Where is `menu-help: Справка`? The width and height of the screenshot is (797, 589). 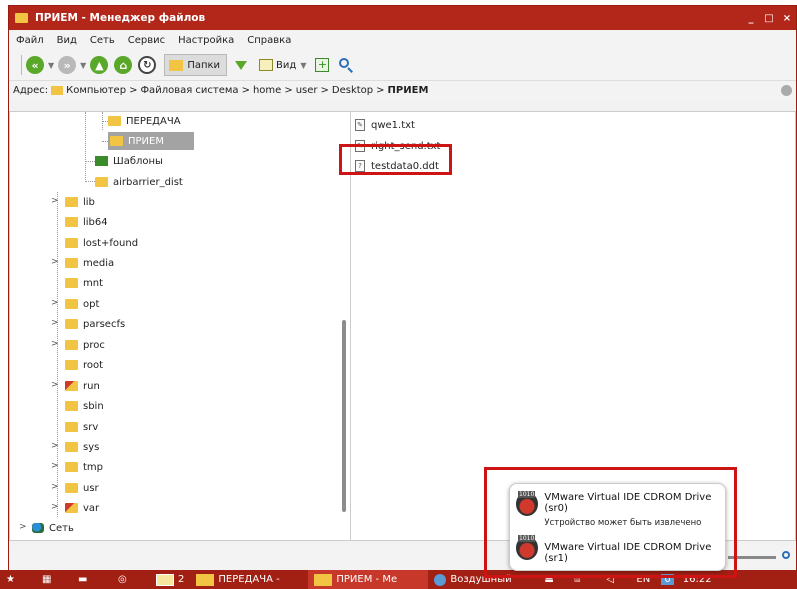 menu-help: Справка is located at coordinates (269, 40).